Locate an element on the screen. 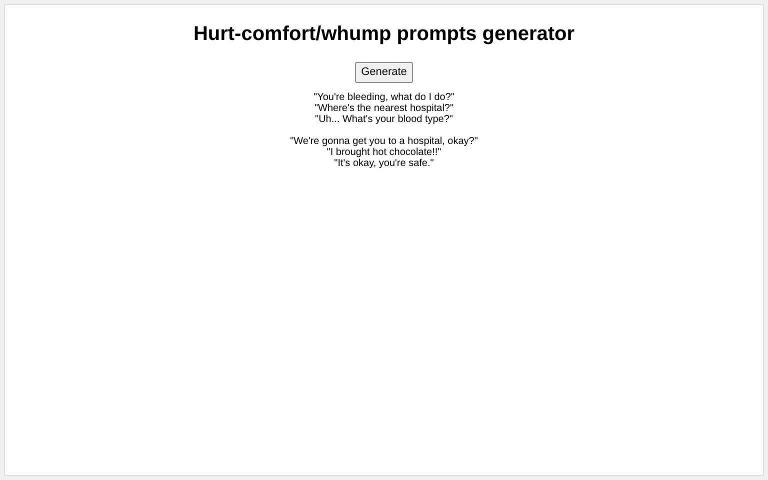  prompt-text: "Where's the nearest hospital?" is located at coordinates (384, 108).